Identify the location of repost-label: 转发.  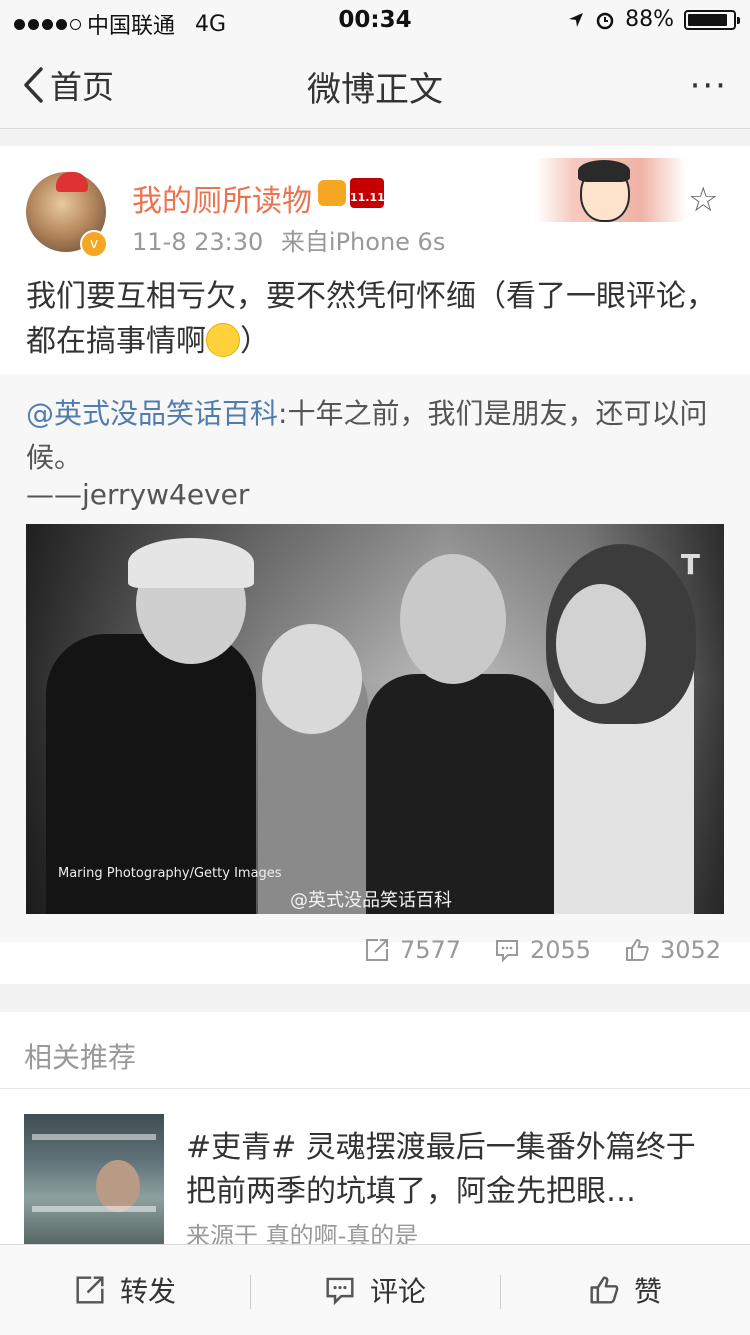
(147, 1291).